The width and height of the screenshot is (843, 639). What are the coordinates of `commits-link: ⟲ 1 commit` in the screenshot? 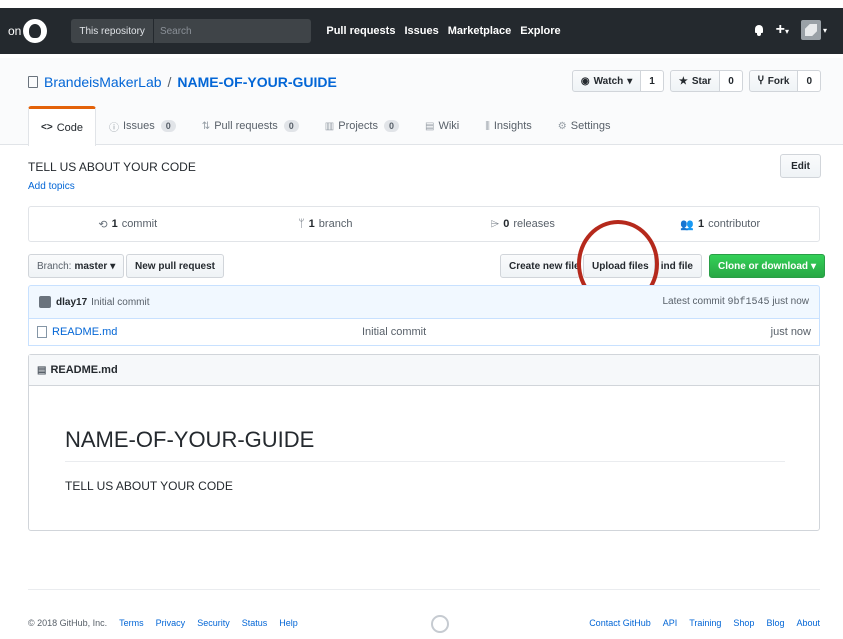 It's located at (128, 224).